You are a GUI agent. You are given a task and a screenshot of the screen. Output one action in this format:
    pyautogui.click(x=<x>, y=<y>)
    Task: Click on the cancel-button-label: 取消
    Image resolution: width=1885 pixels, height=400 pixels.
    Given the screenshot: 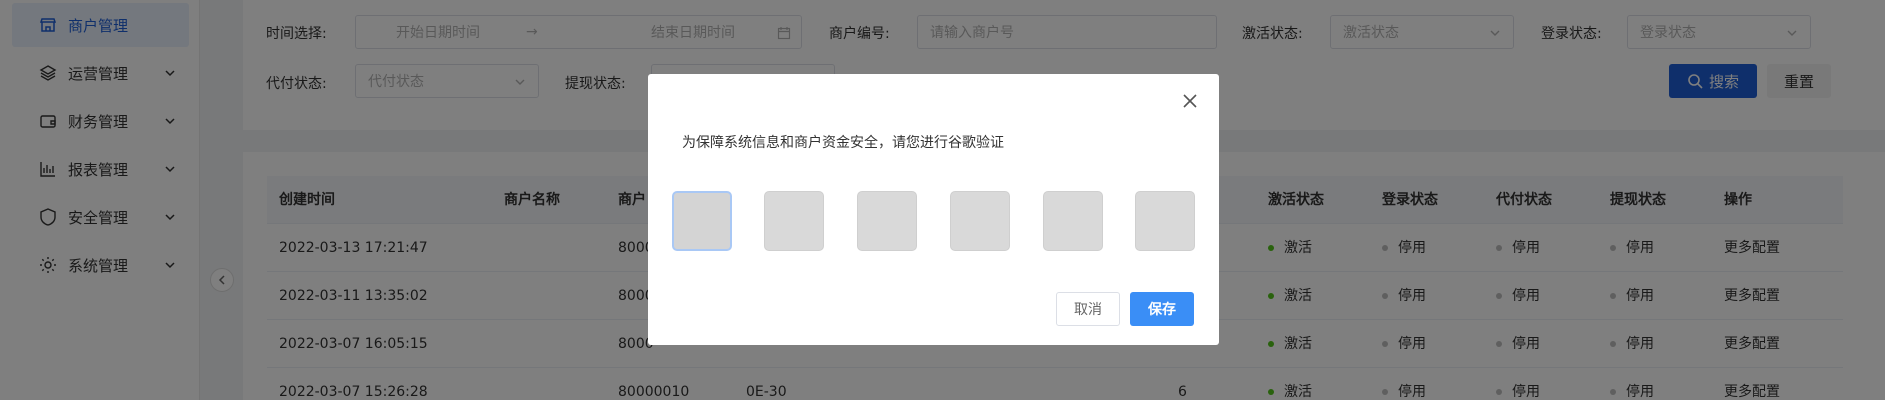 What is the action you would take?
    pyautogui.click(x=1088, y=310)
    